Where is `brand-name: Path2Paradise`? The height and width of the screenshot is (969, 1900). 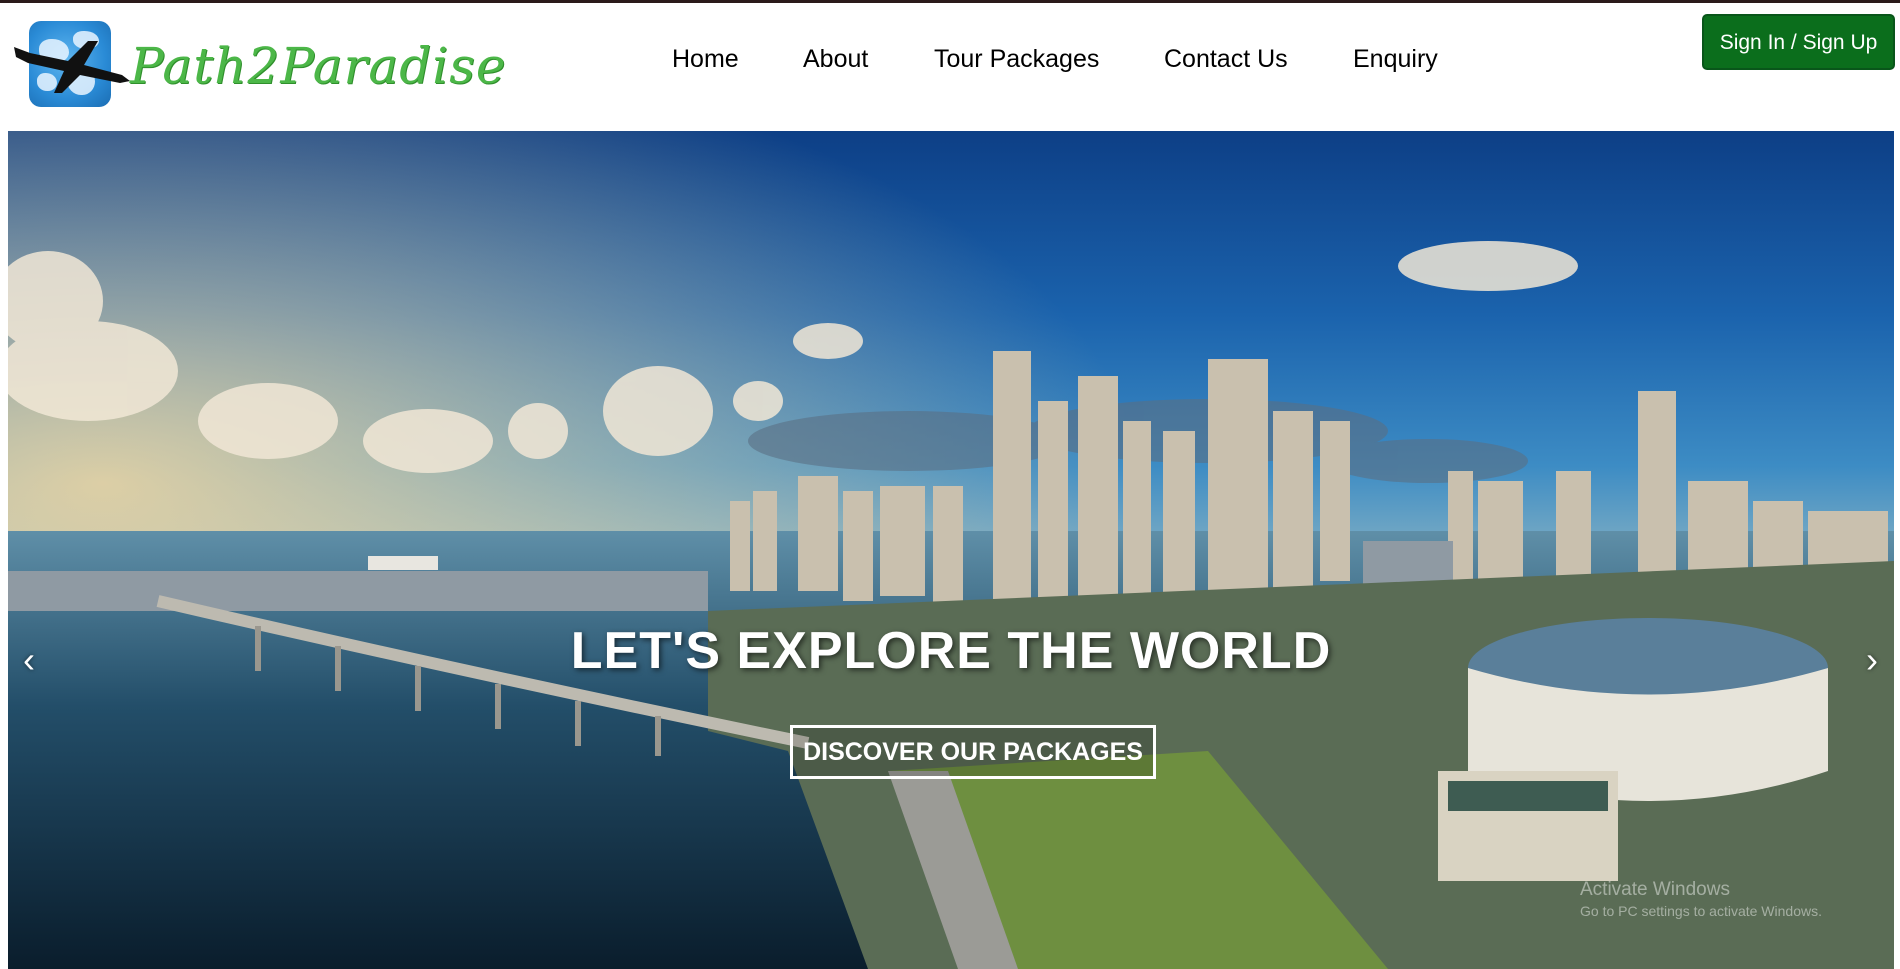
brand-name: Path2Paradise is located at coordinates (318, 66).